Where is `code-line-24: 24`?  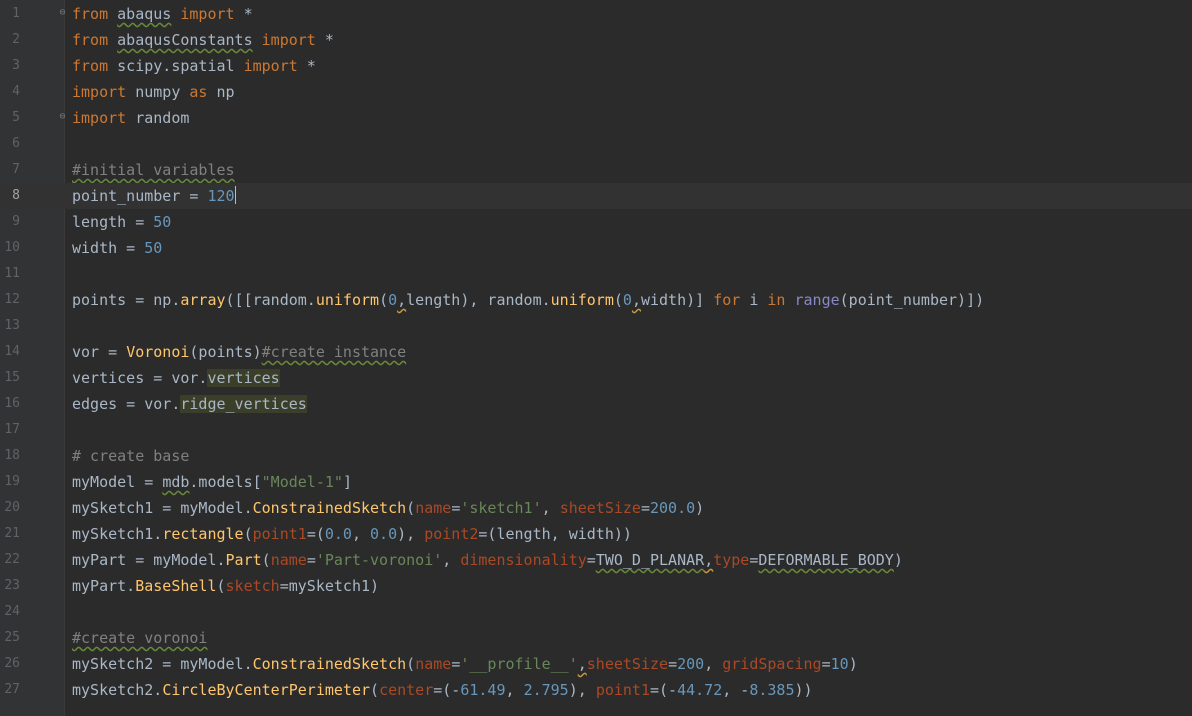
code-line-24: 24 is located at coordinates (596, 612).